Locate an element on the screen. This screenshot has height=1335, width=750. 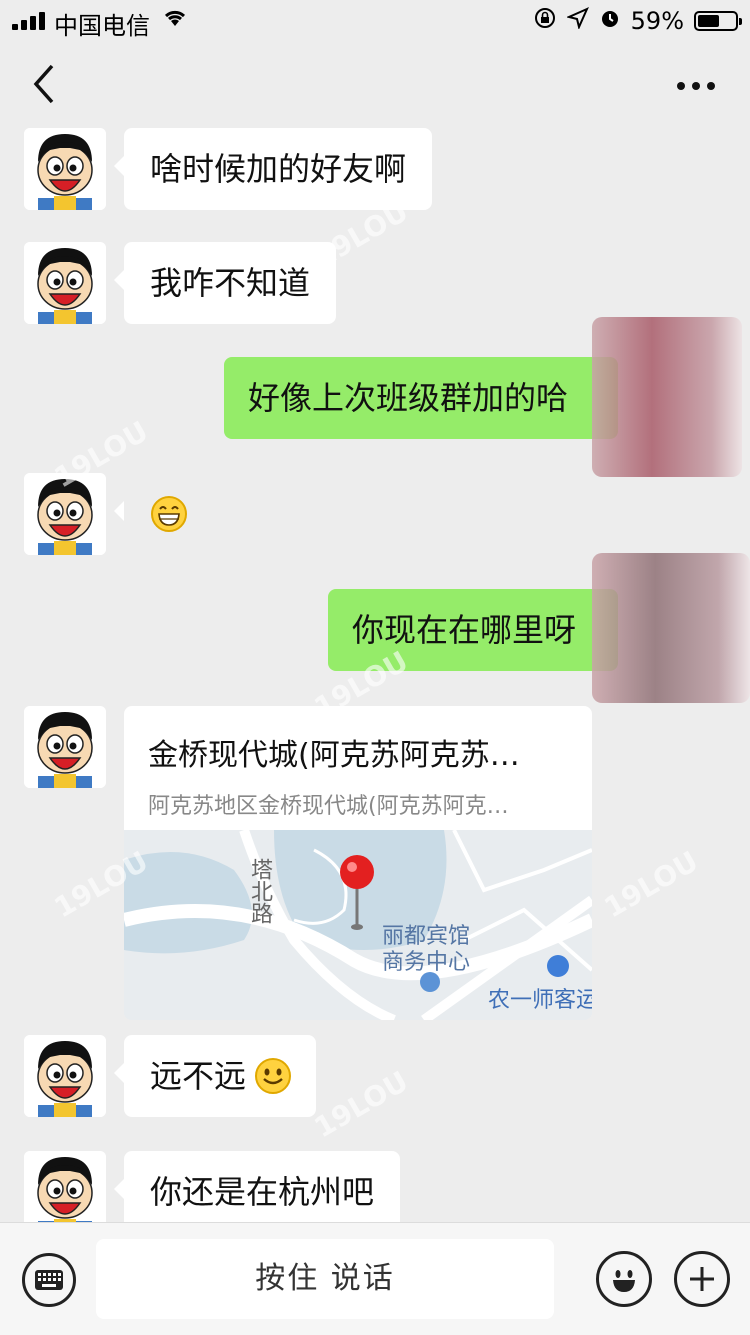
emoji-button is located at coordinates (624, 1279).